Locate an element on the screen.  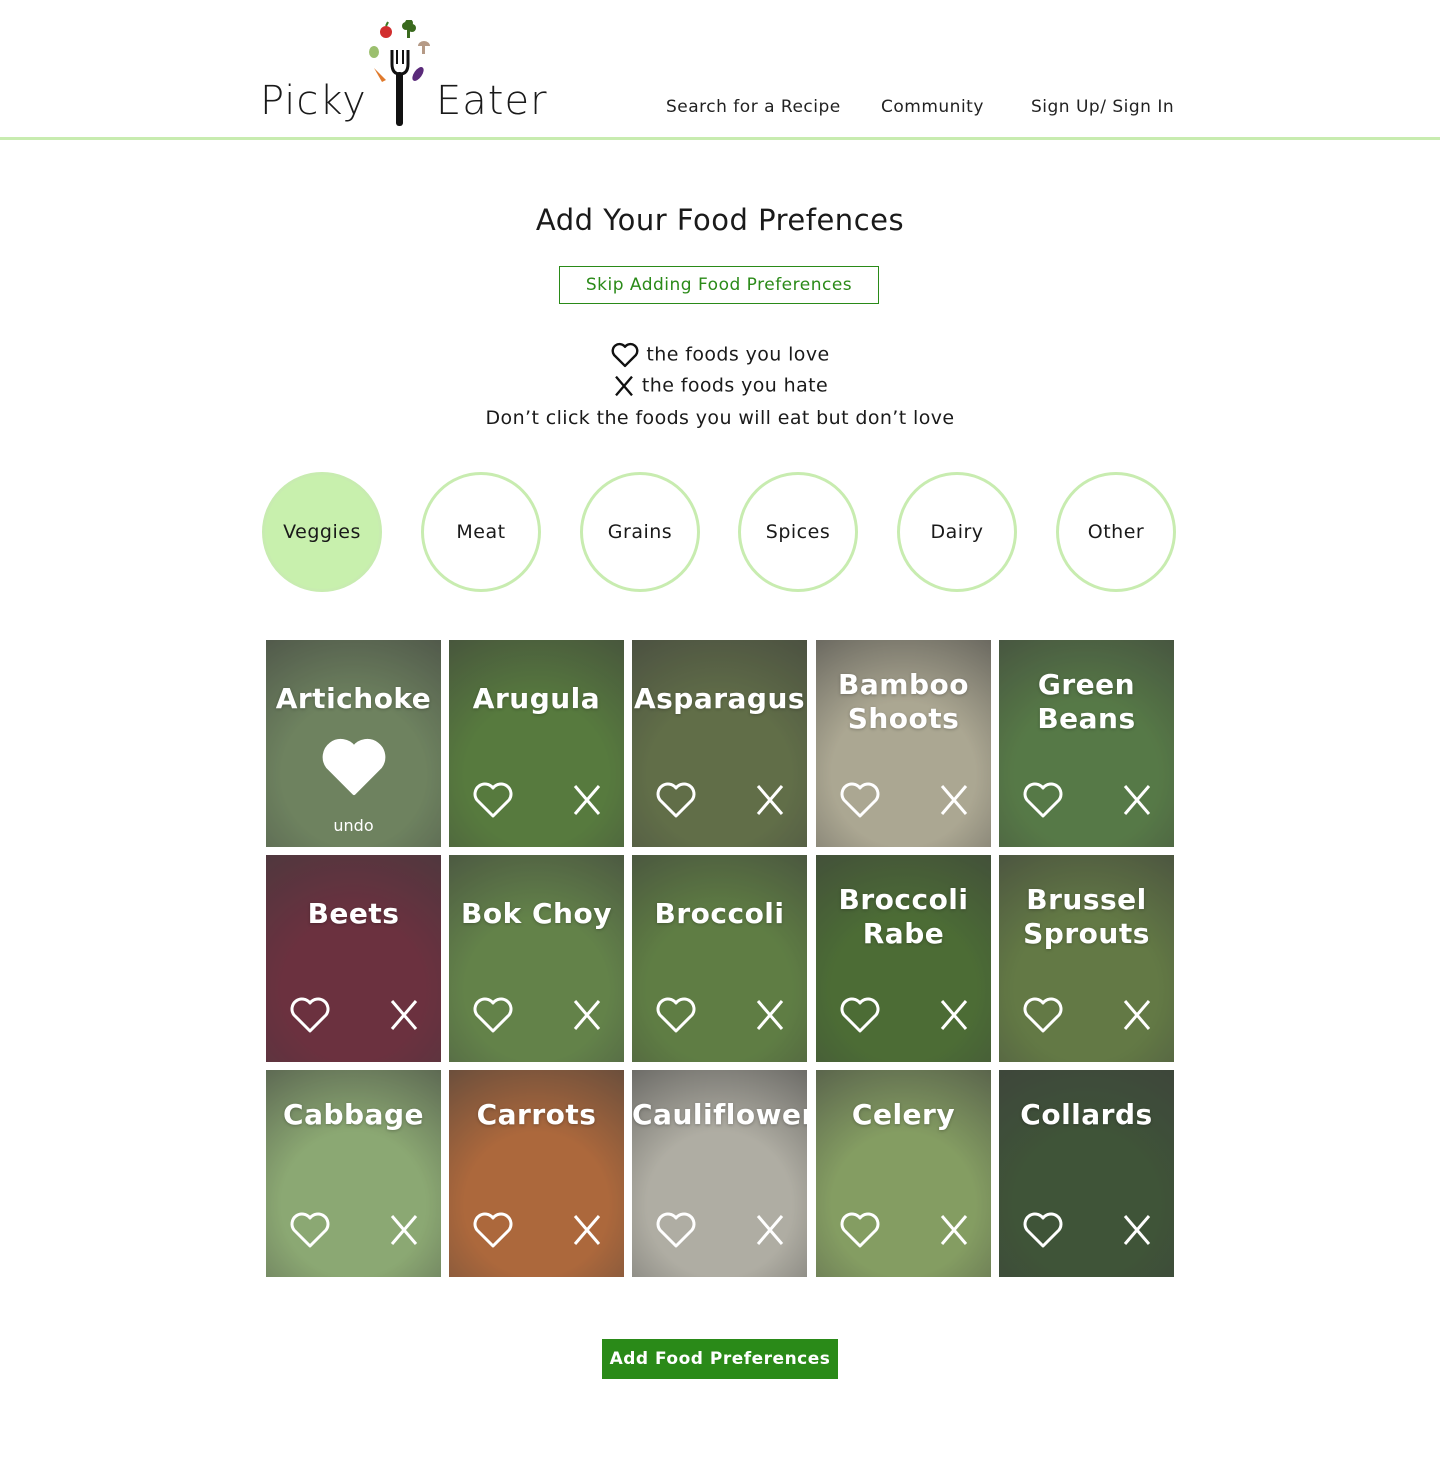
logo-word-eater: Eater is located at coordinates (492, 101).